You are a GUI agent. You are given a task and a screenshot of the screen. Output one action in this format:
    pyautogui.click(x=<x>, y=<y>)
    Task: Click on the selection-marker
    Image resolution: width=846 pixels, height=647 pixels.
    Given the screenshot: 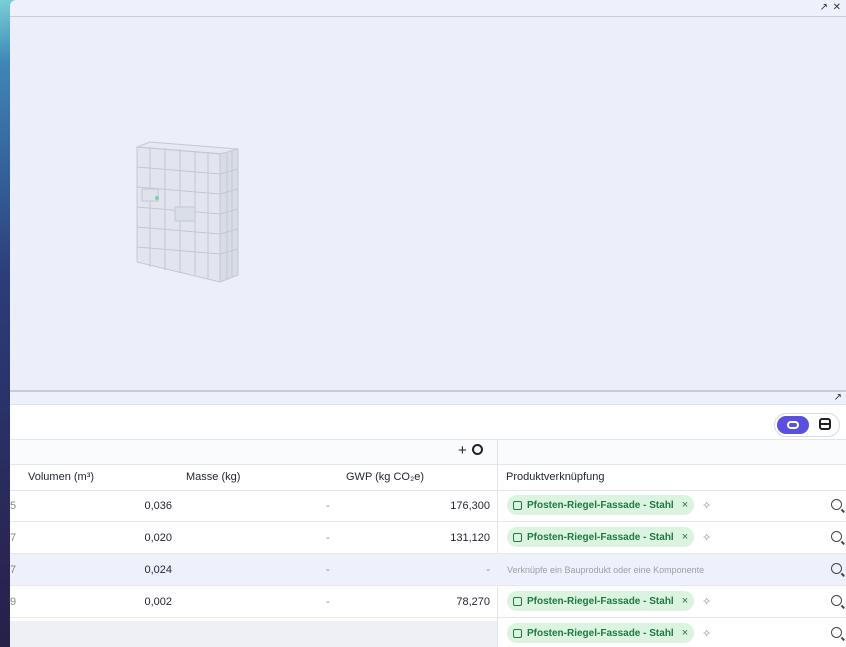 What is the action you would take?
    pyautogui.click(x=157, y=198)
    